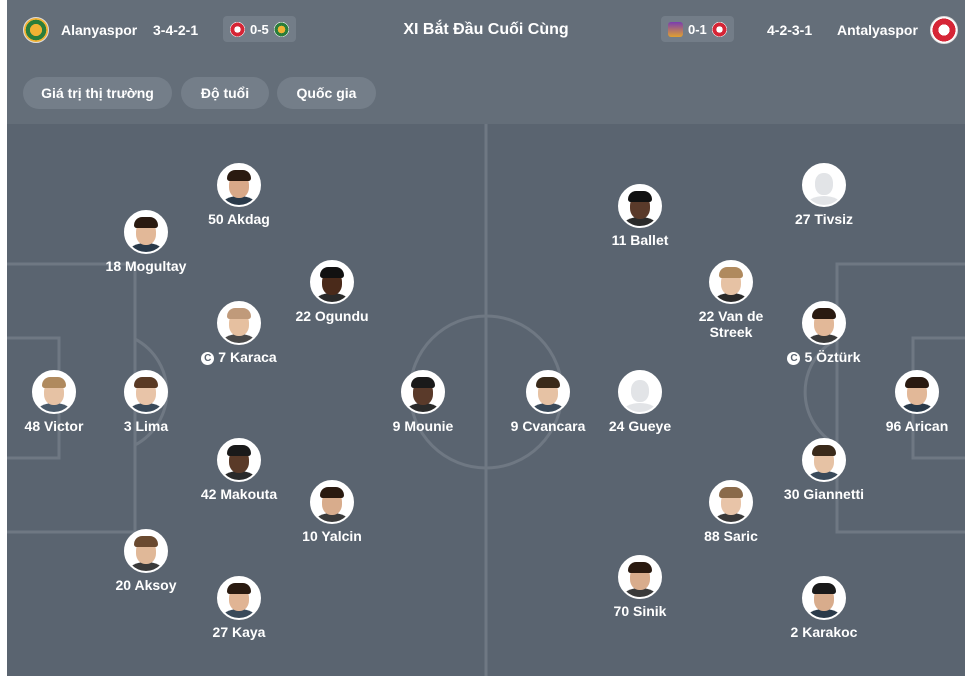  Describe the element at coordinates (225, 93) in the screenshot. I see `filter-age: Độ tuổi` at that location.